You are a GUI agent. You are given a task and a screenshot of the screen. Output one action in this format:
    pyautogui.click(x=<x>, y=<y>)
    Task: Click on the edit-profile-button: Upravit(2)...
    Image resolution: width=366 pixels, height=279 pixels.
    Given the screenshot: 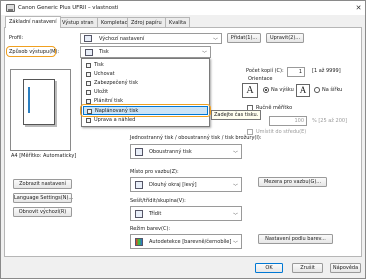 What is the action you would take?
    pyautogui.click(x=285, y=38)
    